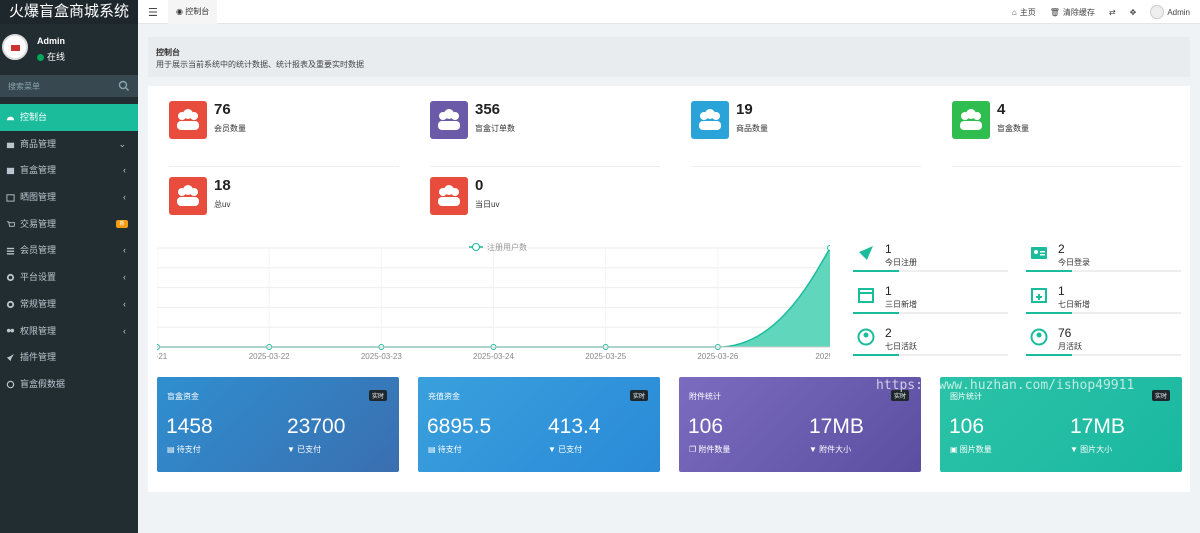 The height and width of the screenshot is (533, 1200). What do you see at coordinates (545, 210) in the screenshot?
I see `stat-today-uv: 0 当日uv` at bounding box center [545, 210].